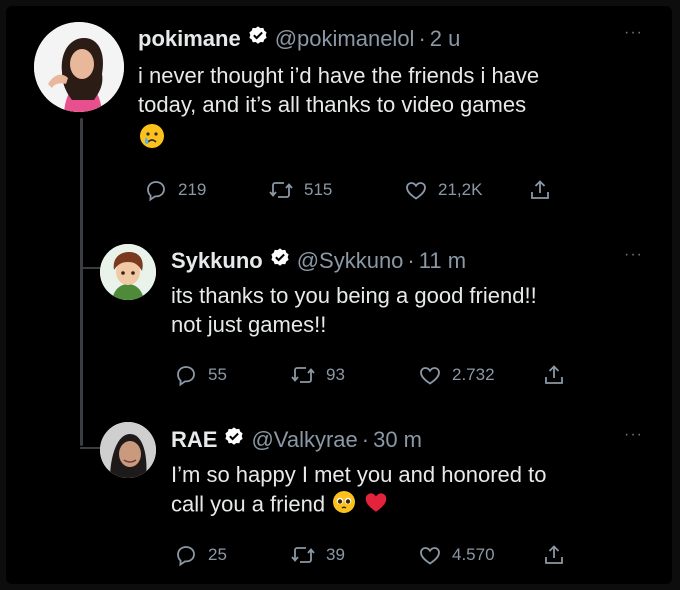 The image size is (680, 590). I want to click on avatar-pokimane, so click(79, 67).